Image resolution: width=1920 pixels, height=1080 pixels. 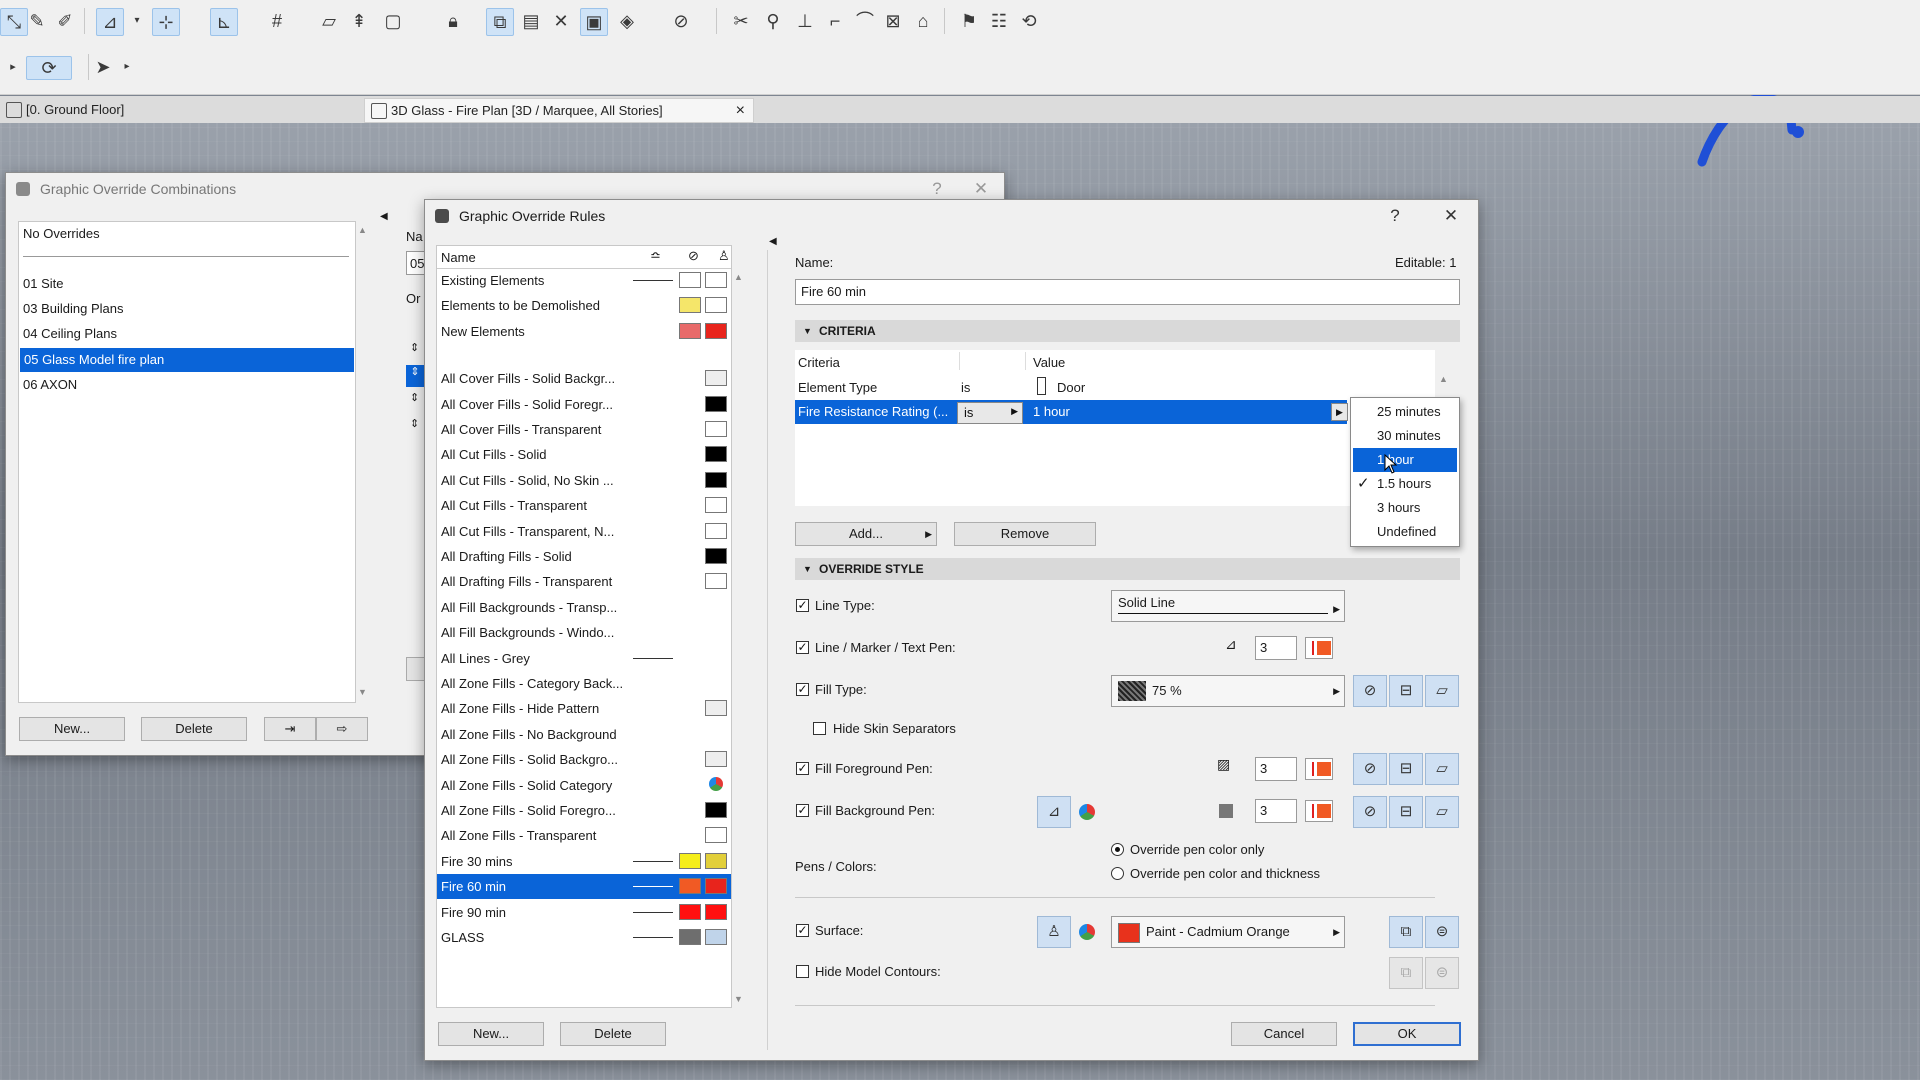 What do you see at coordinates (1442, 769) in the screenshot?
I see `fg-drafting-icon: ▱` at bounding box center [1442, 769].